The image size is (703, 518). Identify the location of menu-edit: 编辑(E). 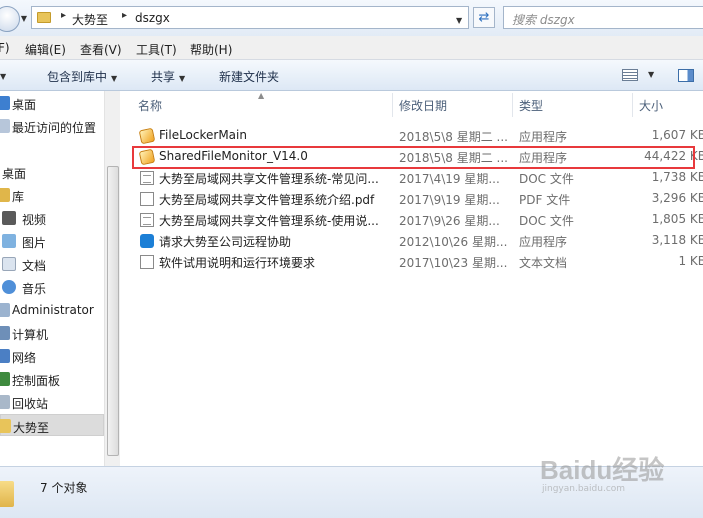
(45, 49).